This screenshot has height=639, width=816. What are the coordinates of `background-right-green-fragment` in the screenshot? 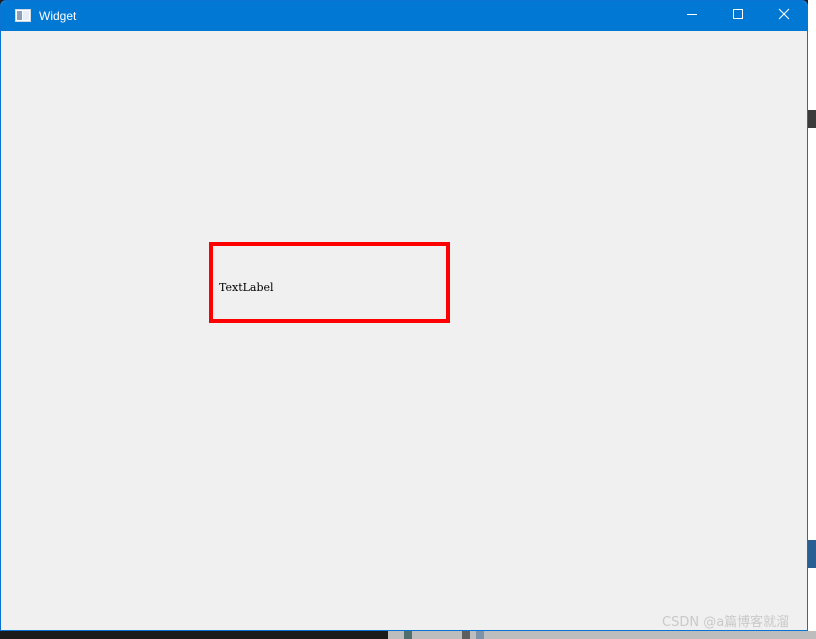 It's located at (813, 258).